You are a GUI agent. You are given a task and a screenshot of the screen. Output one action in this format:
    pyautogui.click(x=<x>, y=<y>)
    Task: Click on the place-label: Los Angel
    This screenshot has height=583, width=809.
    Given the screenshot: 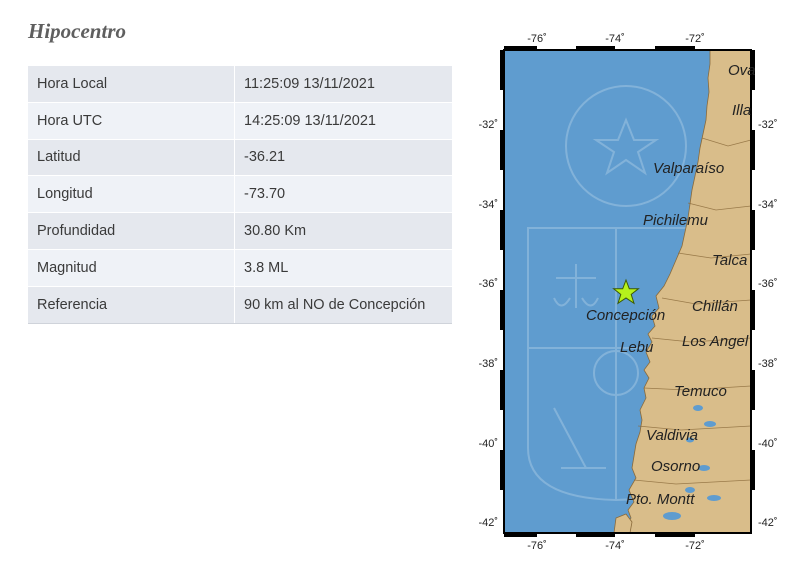 What is the action you would take?
    pyautogui.click(x=715, y=341)
    